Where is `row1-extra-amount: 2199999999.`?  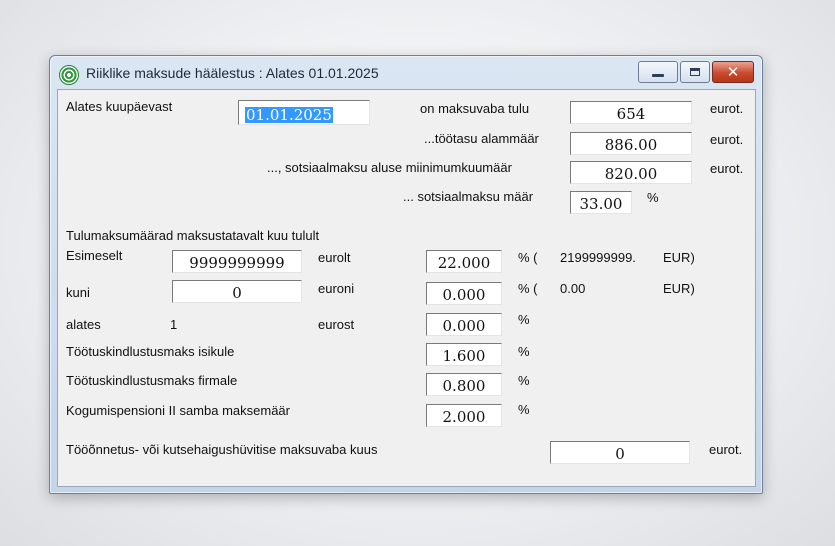 row1-extra-amount: 2199999999. is located at coordinates (598, 257).